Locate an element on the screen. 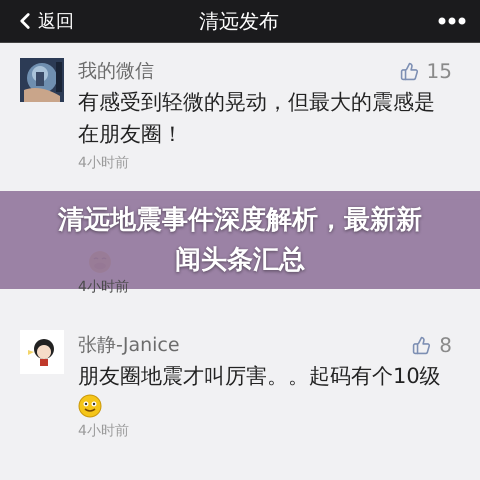 The width and height of the screenshot is (480, 480). back-button: 返回 is located at coordinates (43, 21).